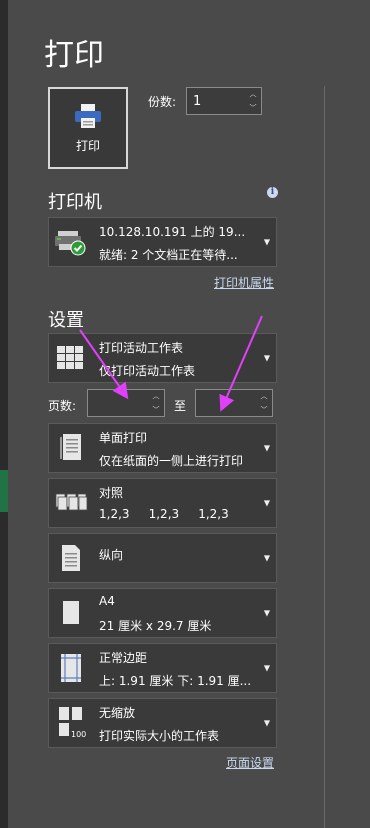 The width and height of the screenshot is (370, 828). I want to click on print-what-line2: 仅打印活动工作表, so click(147, 371).